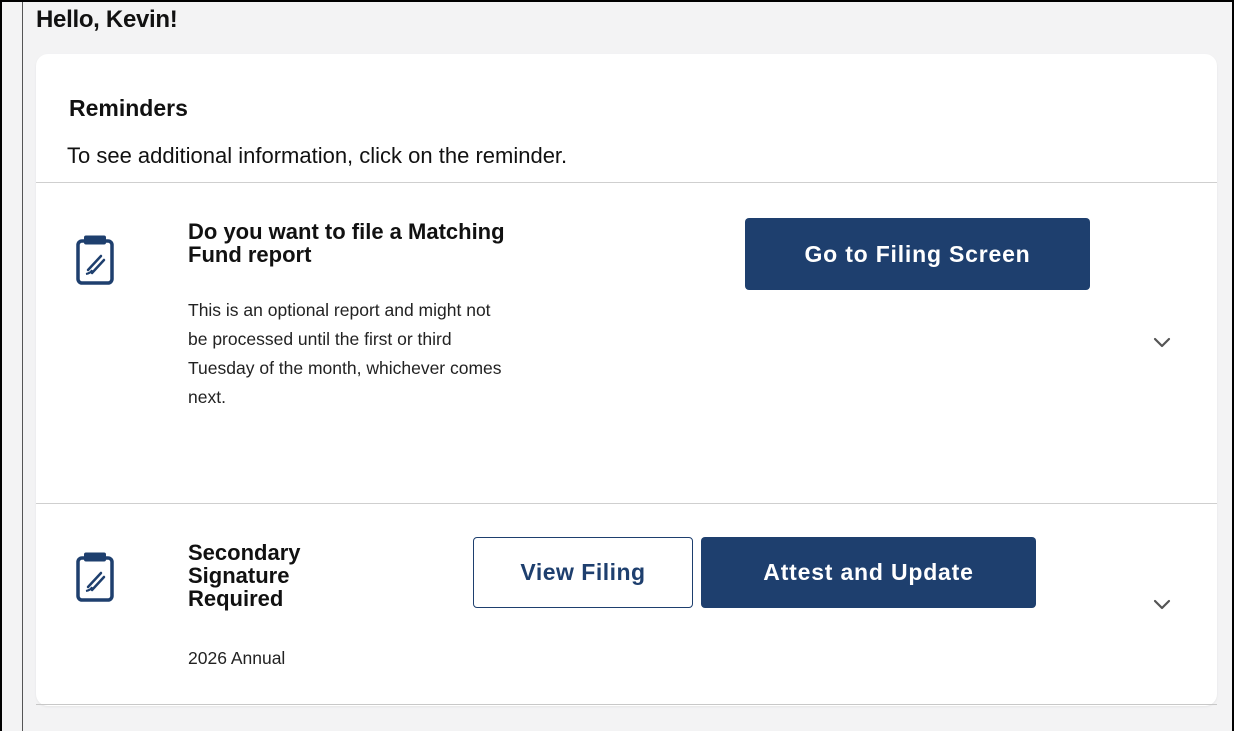  What do you see at coordinates (107, 19) in the screenshot?
I see `greeting-heading: Hello, Kevin!` at bounding box center [107, 19].